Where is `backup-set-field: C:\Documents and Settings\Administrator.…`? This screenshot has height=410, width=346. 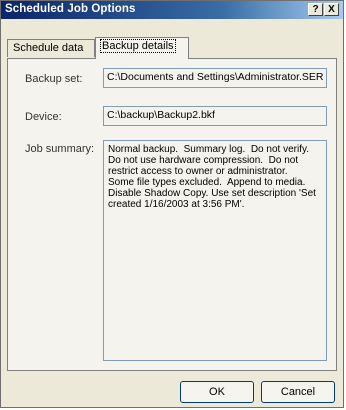
backup-set-field: C:\Documents and Settings\Administrator.… is located at coordinates (215, 78).